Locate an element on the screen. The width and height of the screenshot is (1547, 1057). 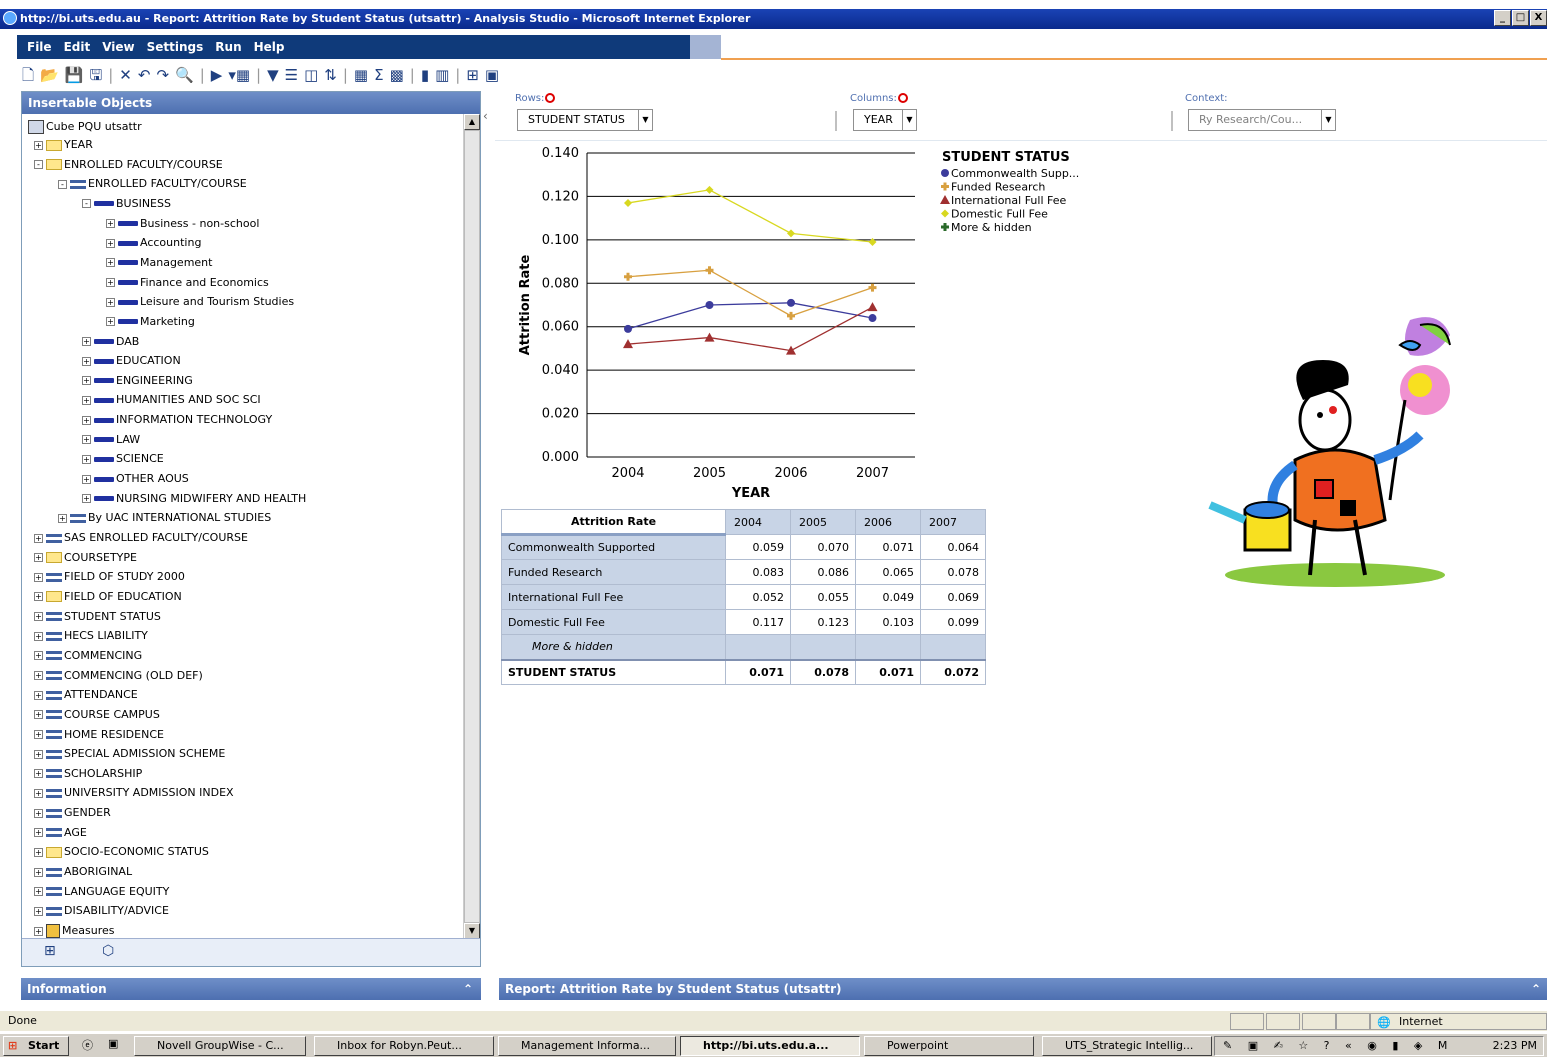
tree-node: + Accounting is located at coordinates (153, 243).